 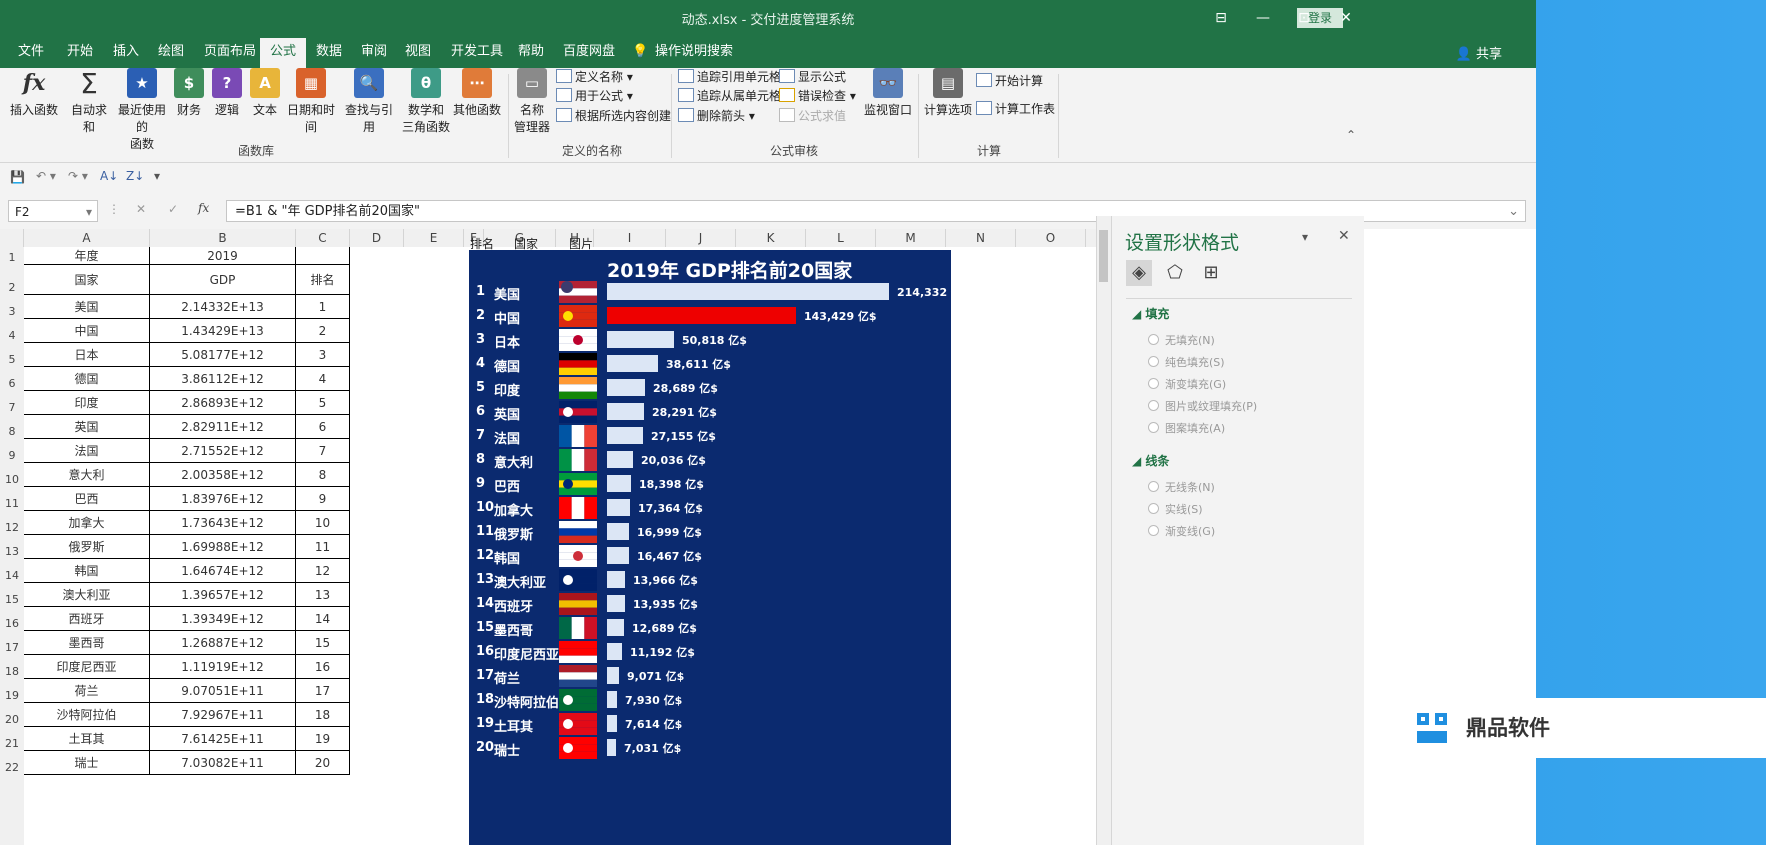 What do you see at coordinates (311, 101) in the screenshot?
I see `datetime-button: ▦ 日期和时间` at bounding box center [311, 101].